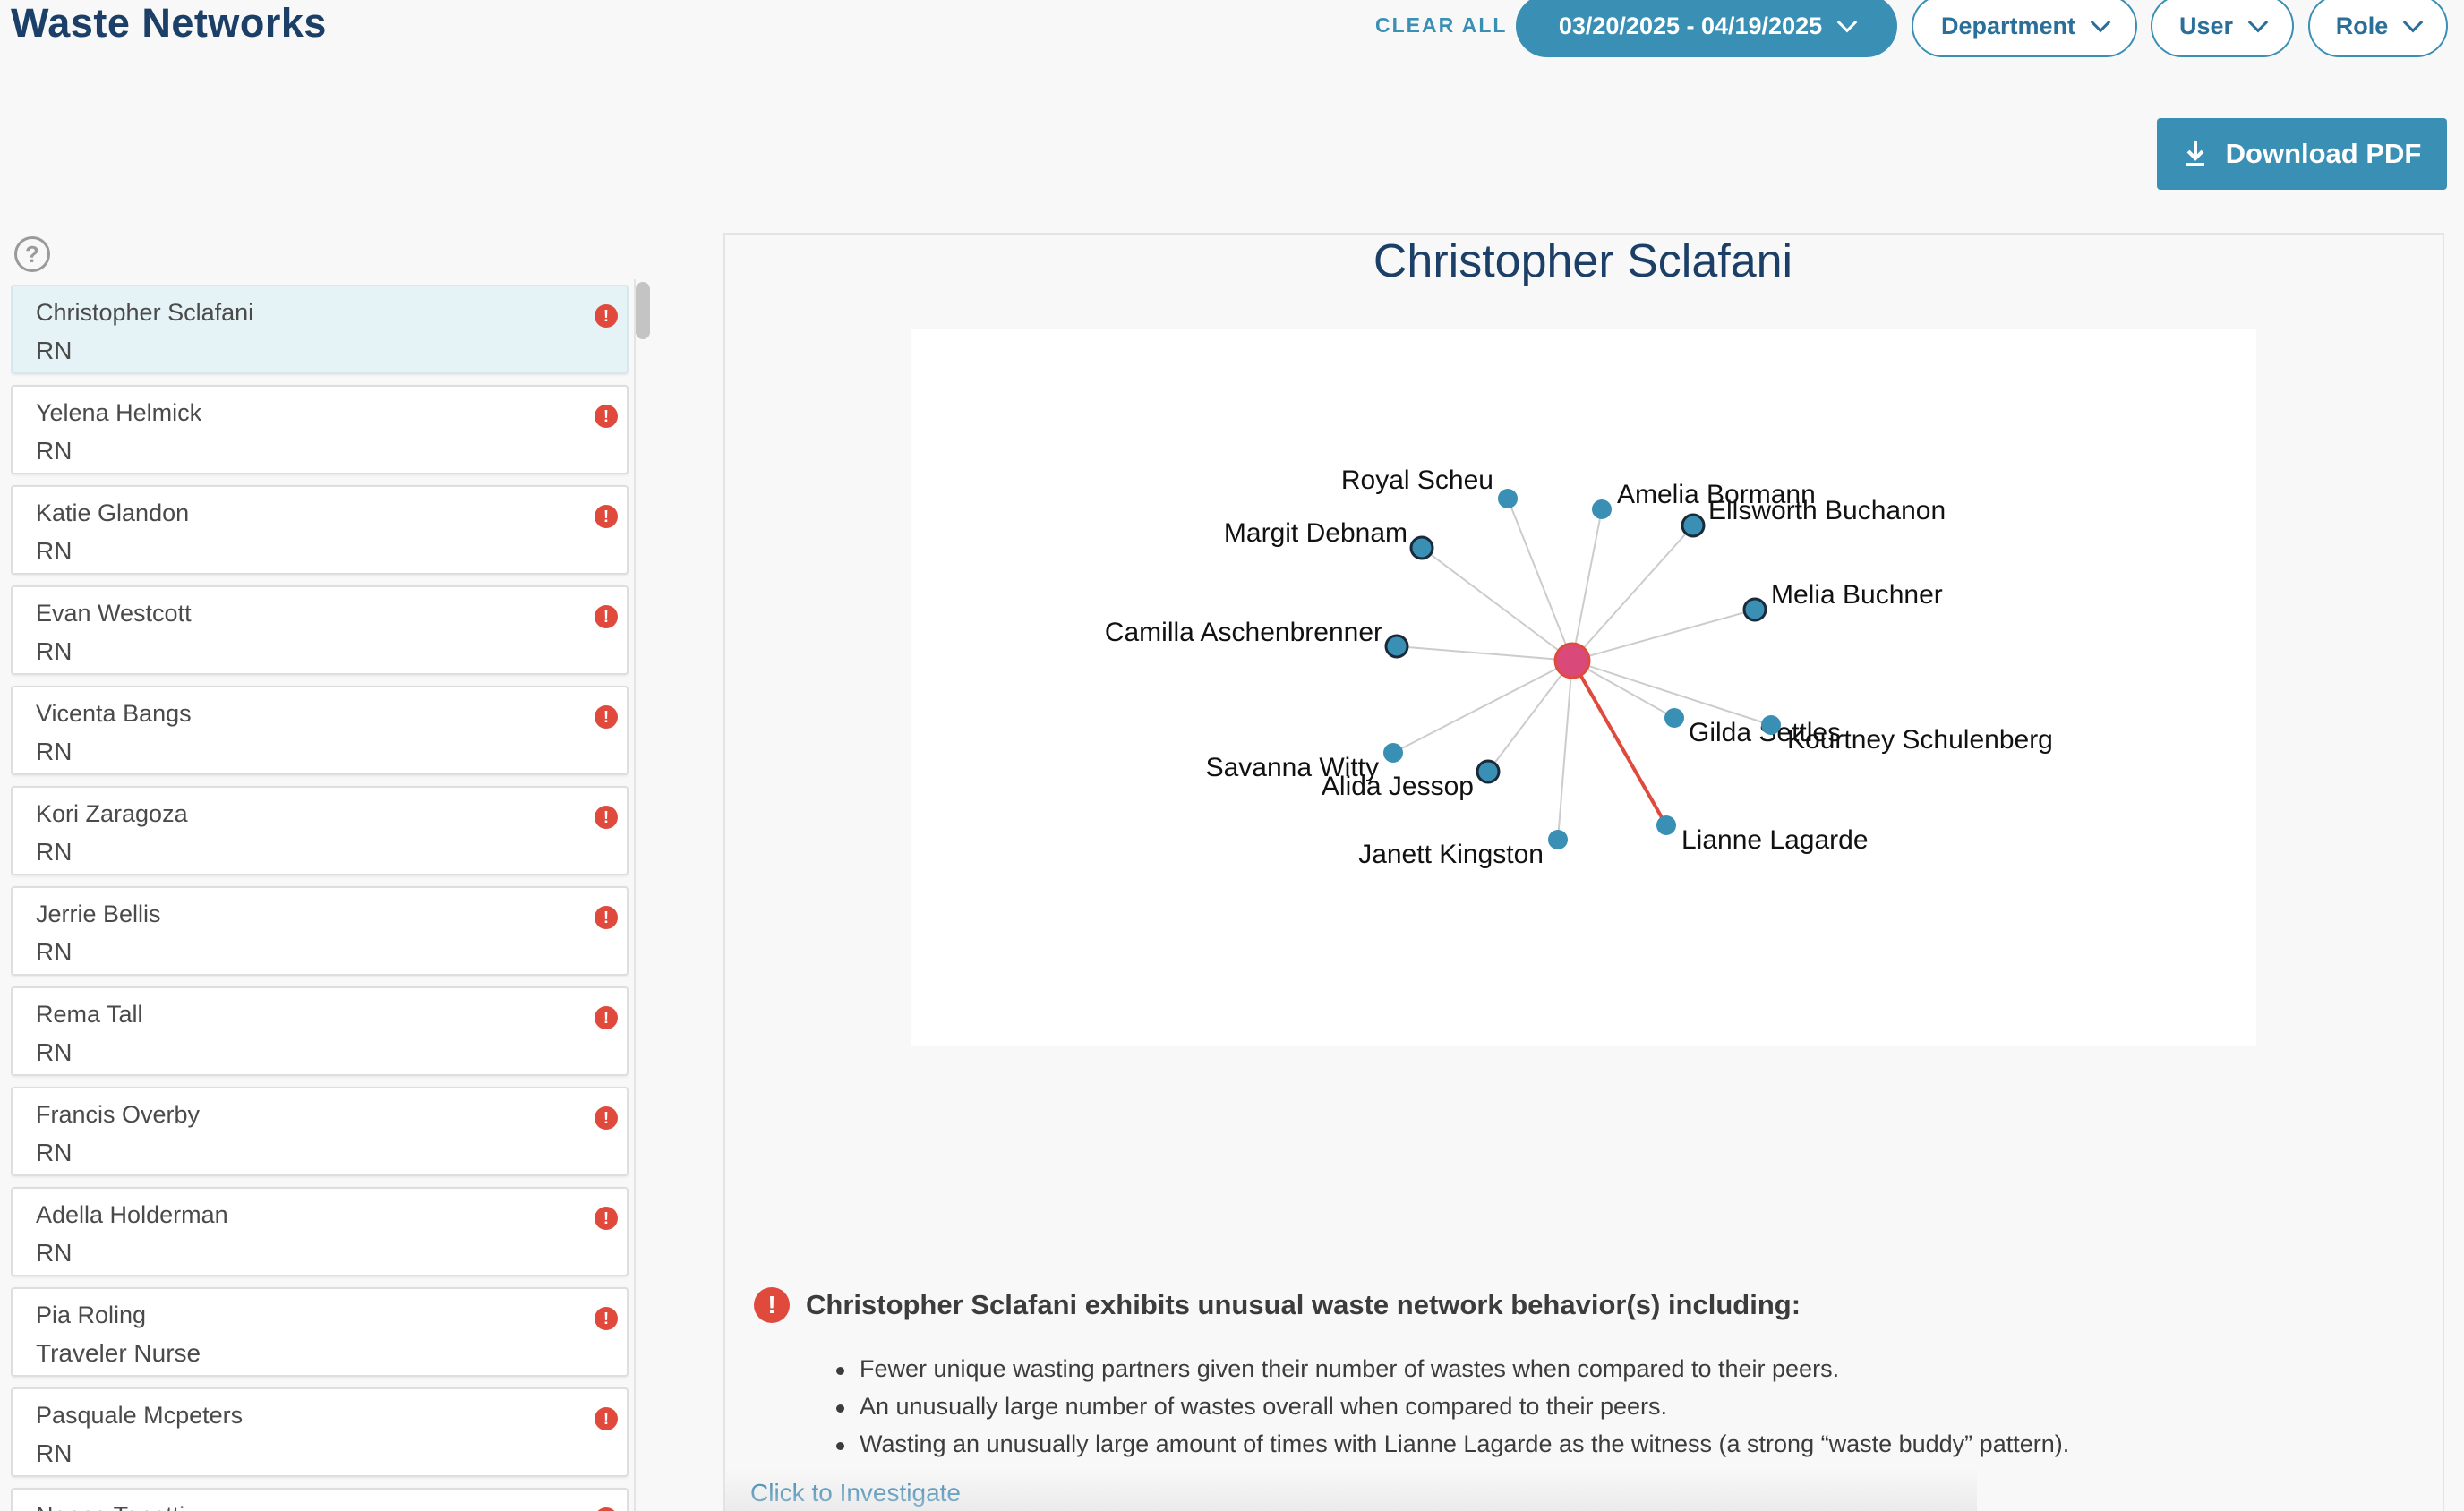 The image size is (2464, 1511). What do you see at coordinates (1417, 480) in the screenshot?
I see `network-node-label: Royal Scheu` at bounding box center [1417, 480].